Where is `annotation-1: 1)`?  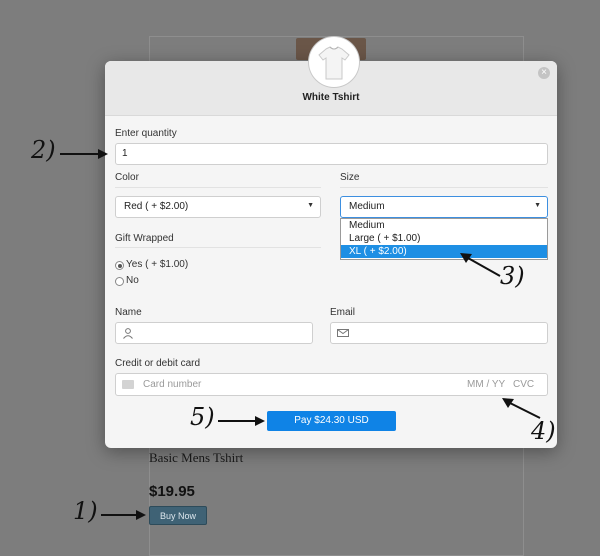 annotation-1: 1) is located at coordinates (85, 511).